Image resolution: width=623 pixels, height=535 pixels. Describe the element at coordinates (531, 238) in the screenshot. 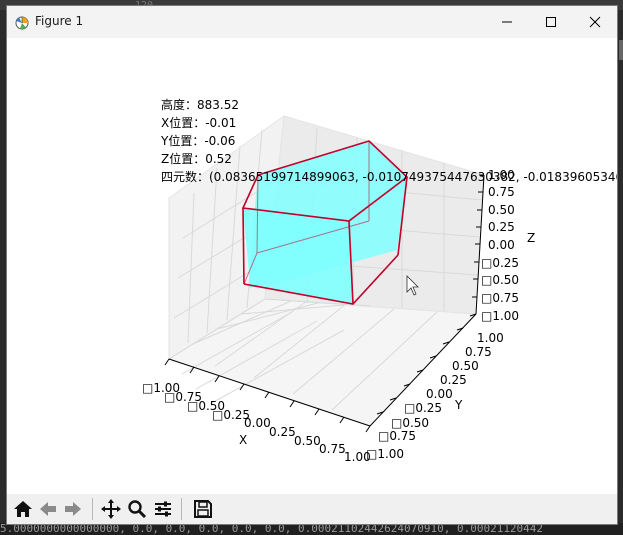

I see `z-axis-label: Z` at that location.